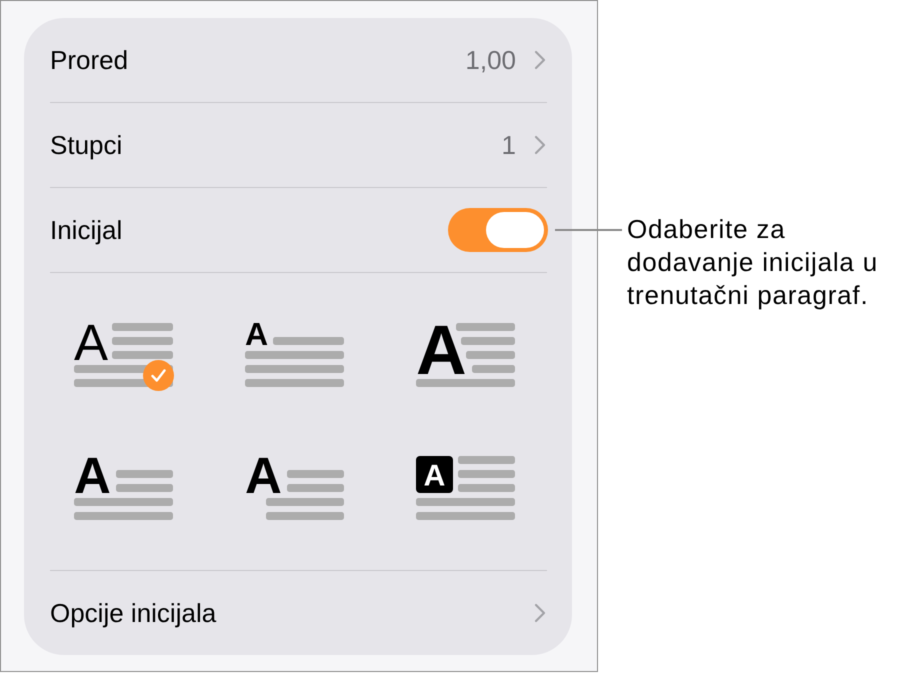  What do you see at coordinates (490, 60) in the screenshot?
I see `row-value: 1,00` at bounding box center [490, 60].